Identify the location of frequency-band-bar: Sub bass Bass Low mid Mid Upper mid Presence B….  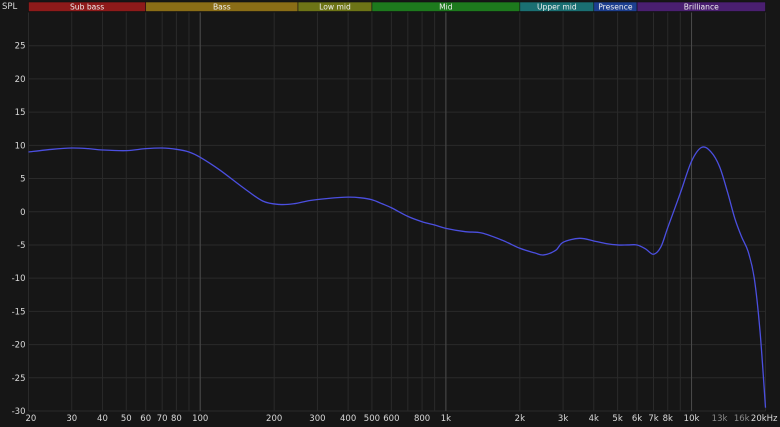
(397, 6).